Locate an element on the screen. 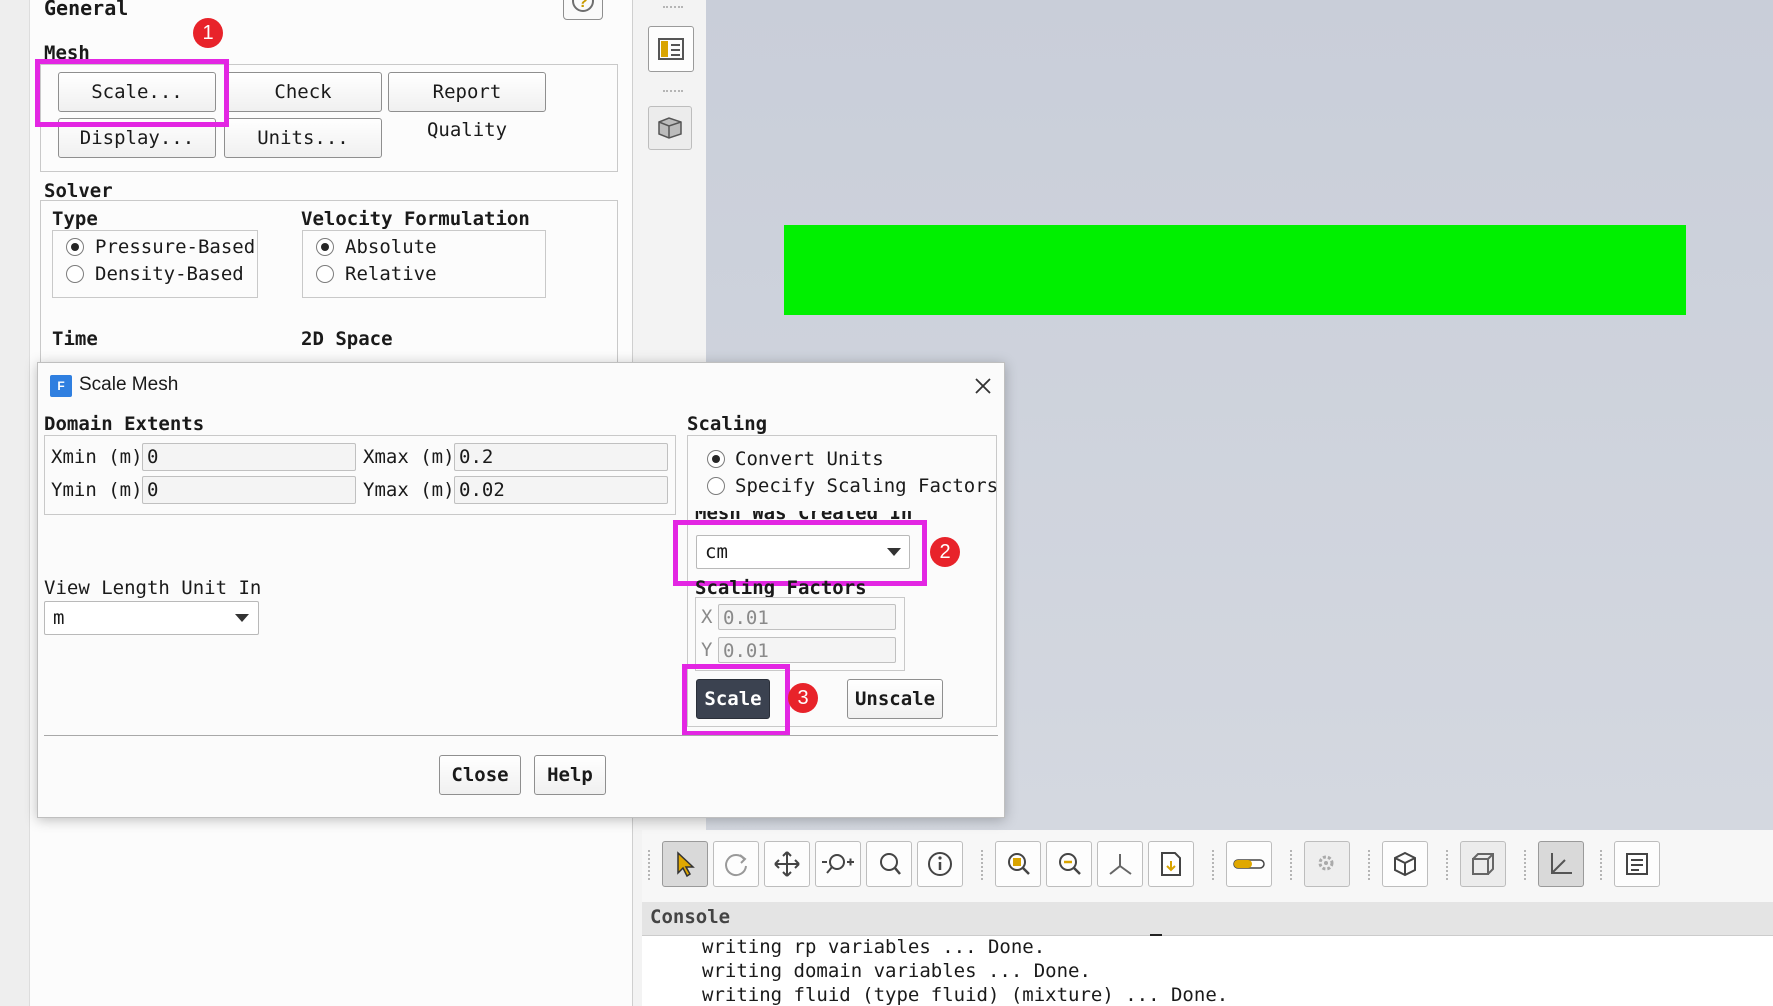 The width and height of the screenshot is (1773, 1006). pressure-based-label: Pressure-Based is located at coordinates (175, 247).